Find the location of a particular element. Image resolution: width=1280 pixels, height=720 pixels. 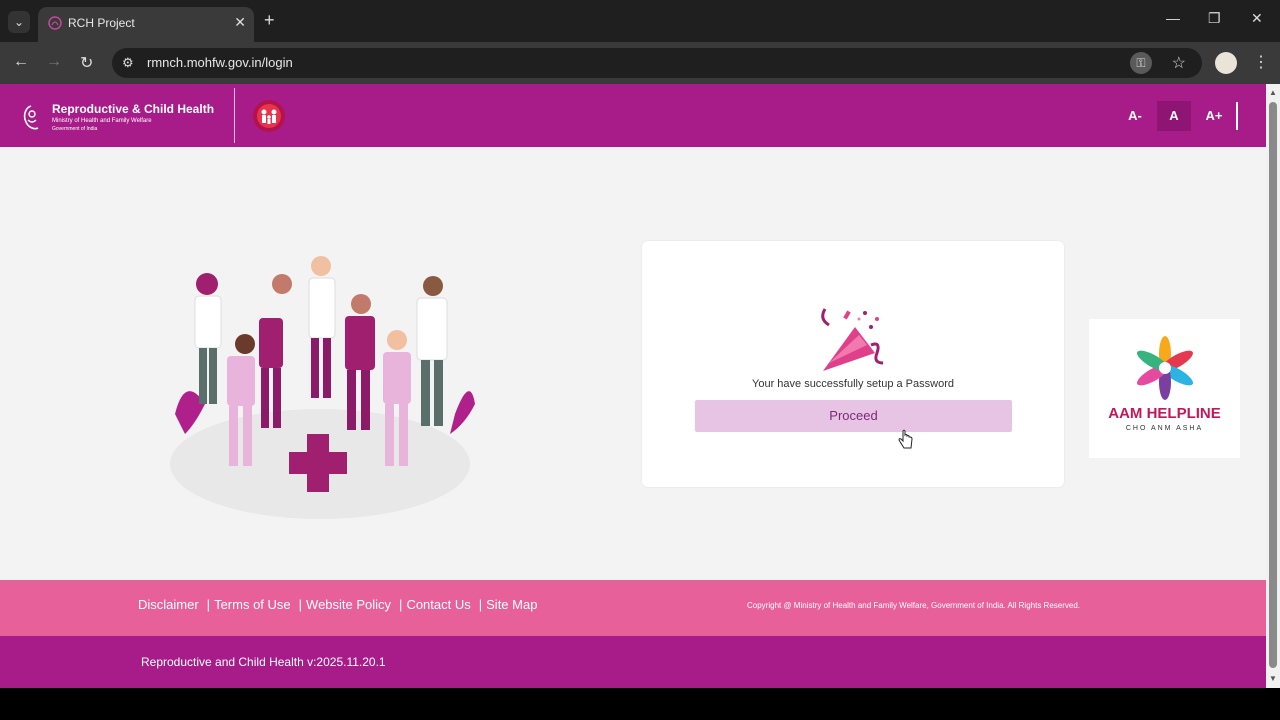

address-bar: ⚙ rmnch.mohfw.gov.in/login ⚿ ☆ is located at coordinates (657, 63).